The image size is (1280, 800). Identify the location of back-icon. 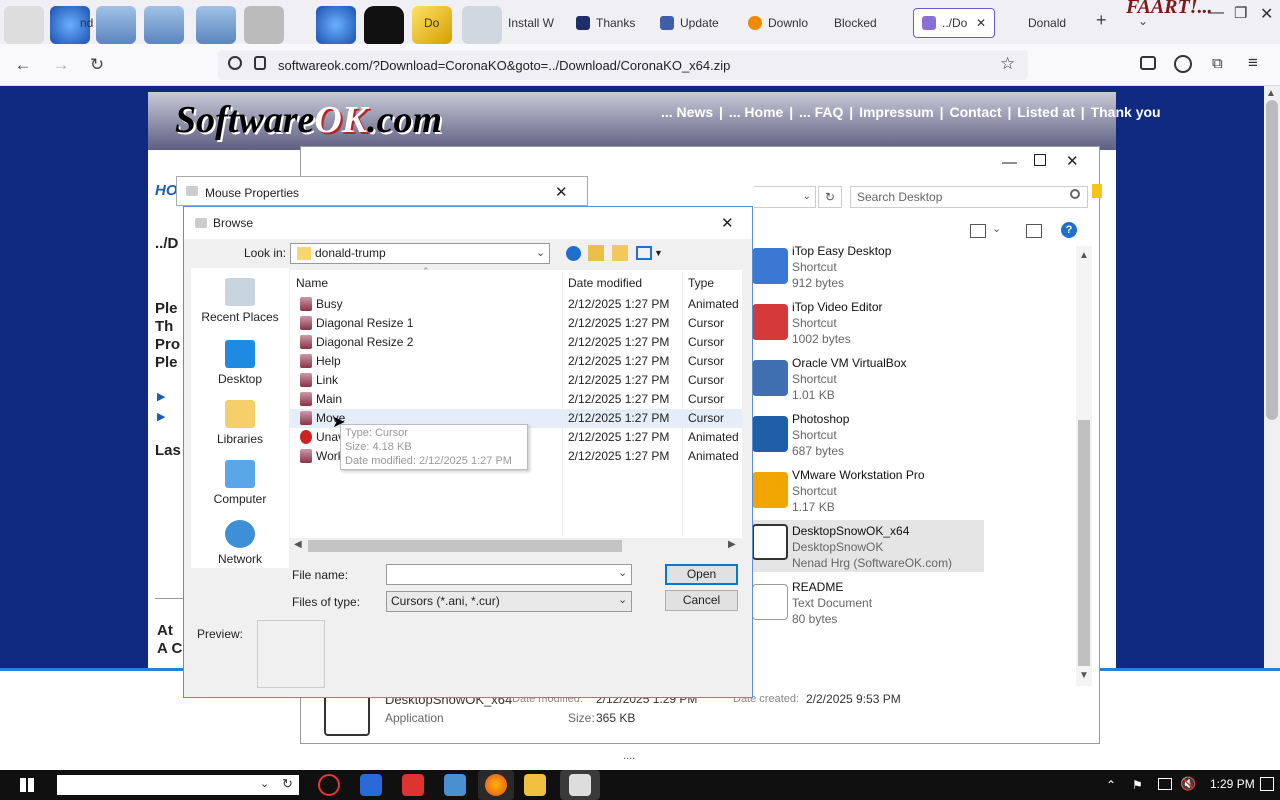
(573, 253).